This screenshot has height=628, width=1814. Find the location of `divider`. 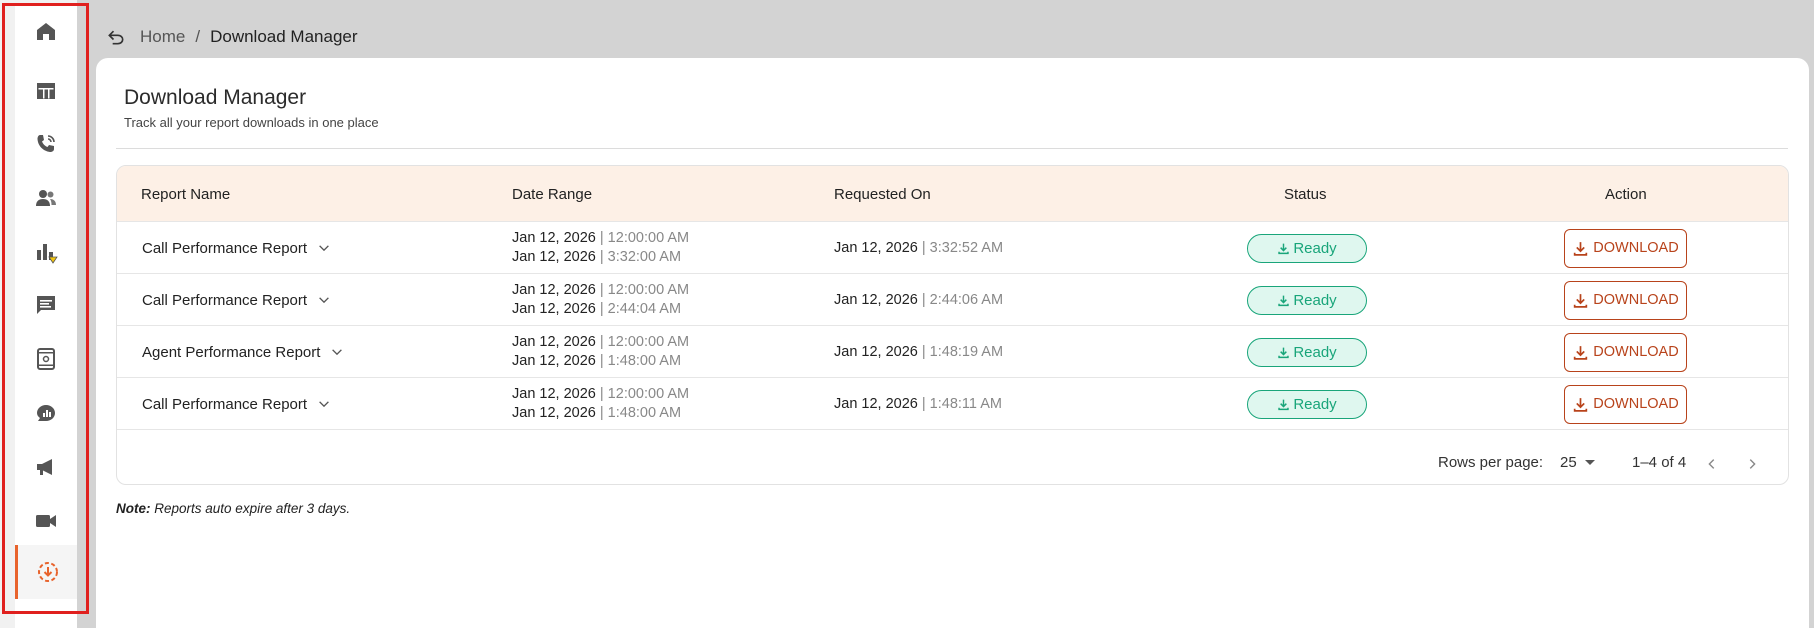

divider is located at coordinates (952, 148).